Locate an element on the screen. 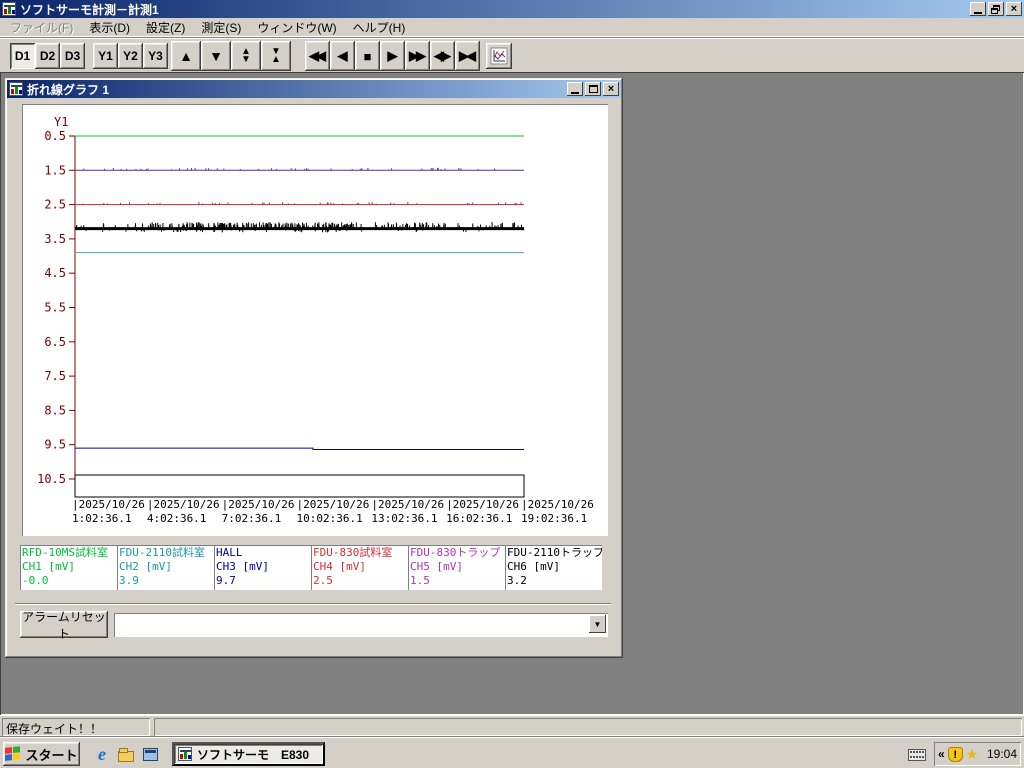 This screenshot has height=768, width=1024. graph-window-icon is located at coordinates (16, 89).